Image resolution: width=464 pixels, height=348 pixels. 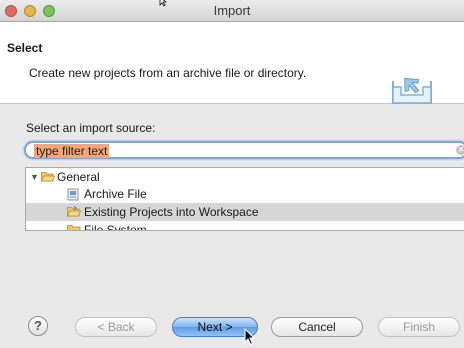 I want to click on filter-text: type filter text, so click(x=72, y=151).